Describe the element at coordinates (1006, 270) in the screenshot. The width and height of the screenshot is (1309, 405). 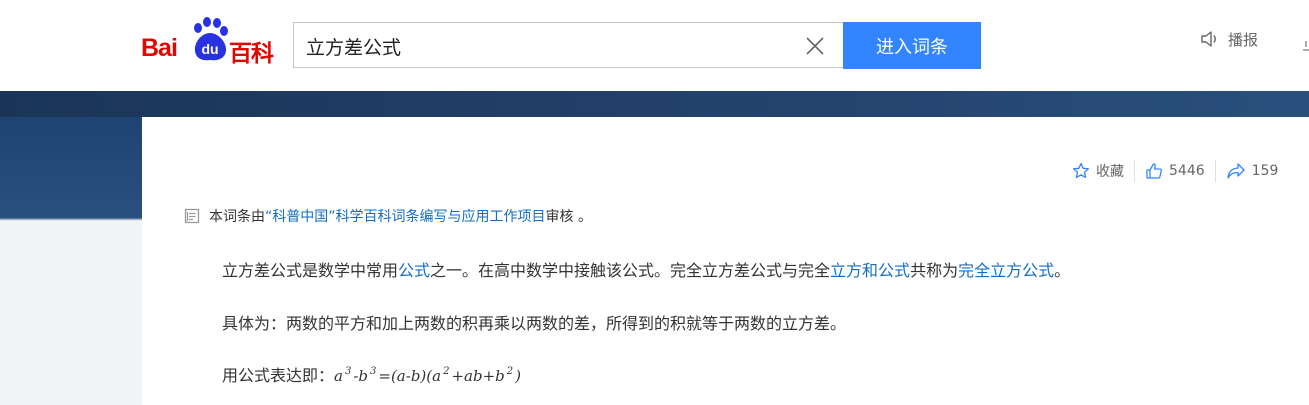
I see `link-perfect-cube-formula: 完全立方公式` at that location.